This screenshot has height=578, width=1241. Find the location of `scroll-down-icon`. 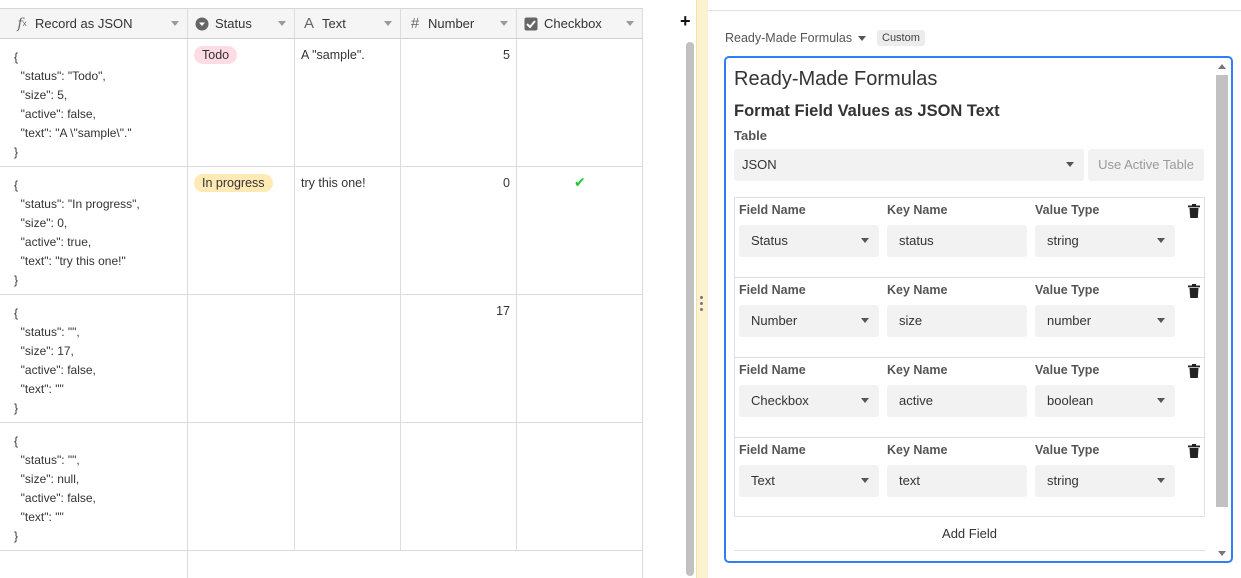

scroll-down-icon is located at coordinates (1222, 553).